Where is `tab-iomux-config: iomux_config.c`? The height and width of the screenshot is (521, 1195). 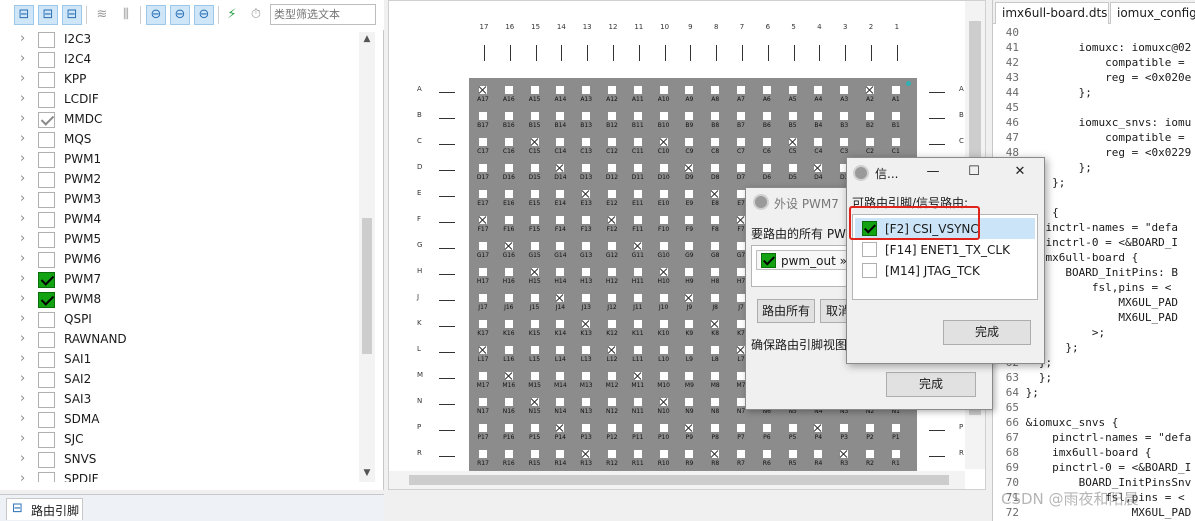
tab-iomux-config: iomux_config.c is located at coordinates (1152, 13).